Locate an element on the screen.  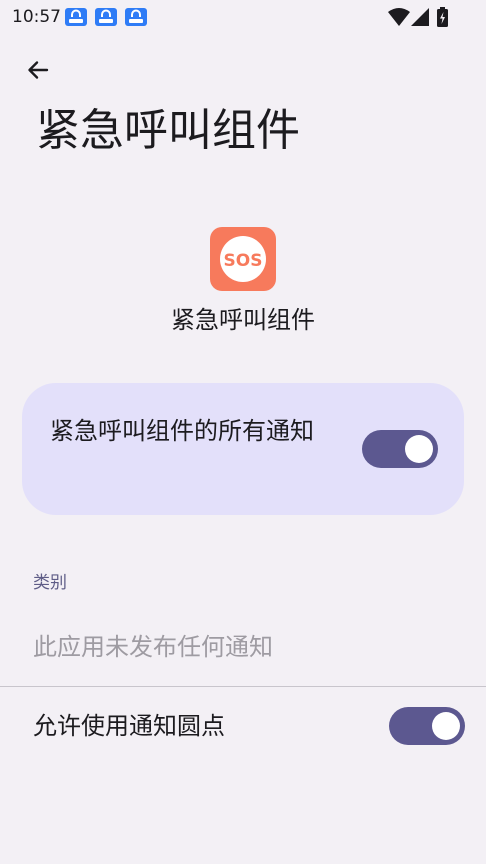
notification-dot-row: 允许使用通知圆点 is located at coordinates (243, 726).